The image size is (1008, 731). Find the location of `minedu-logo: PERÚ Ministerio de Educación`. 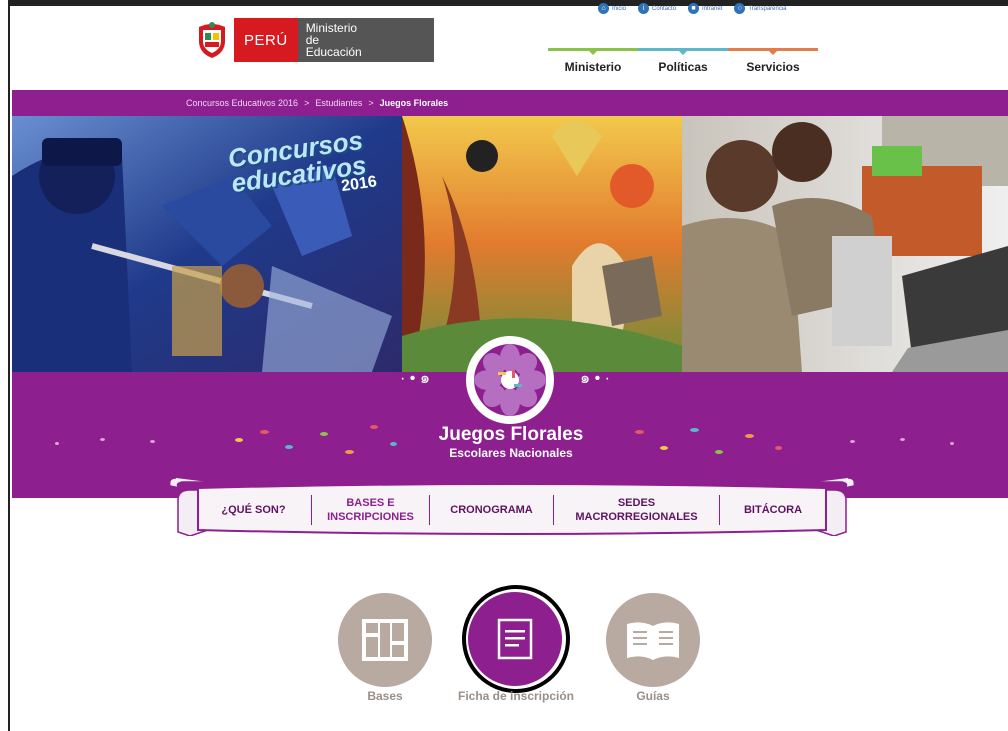

minedu-logo: PERÚ Ministerio de Educación is located at coordinates (312, 40).